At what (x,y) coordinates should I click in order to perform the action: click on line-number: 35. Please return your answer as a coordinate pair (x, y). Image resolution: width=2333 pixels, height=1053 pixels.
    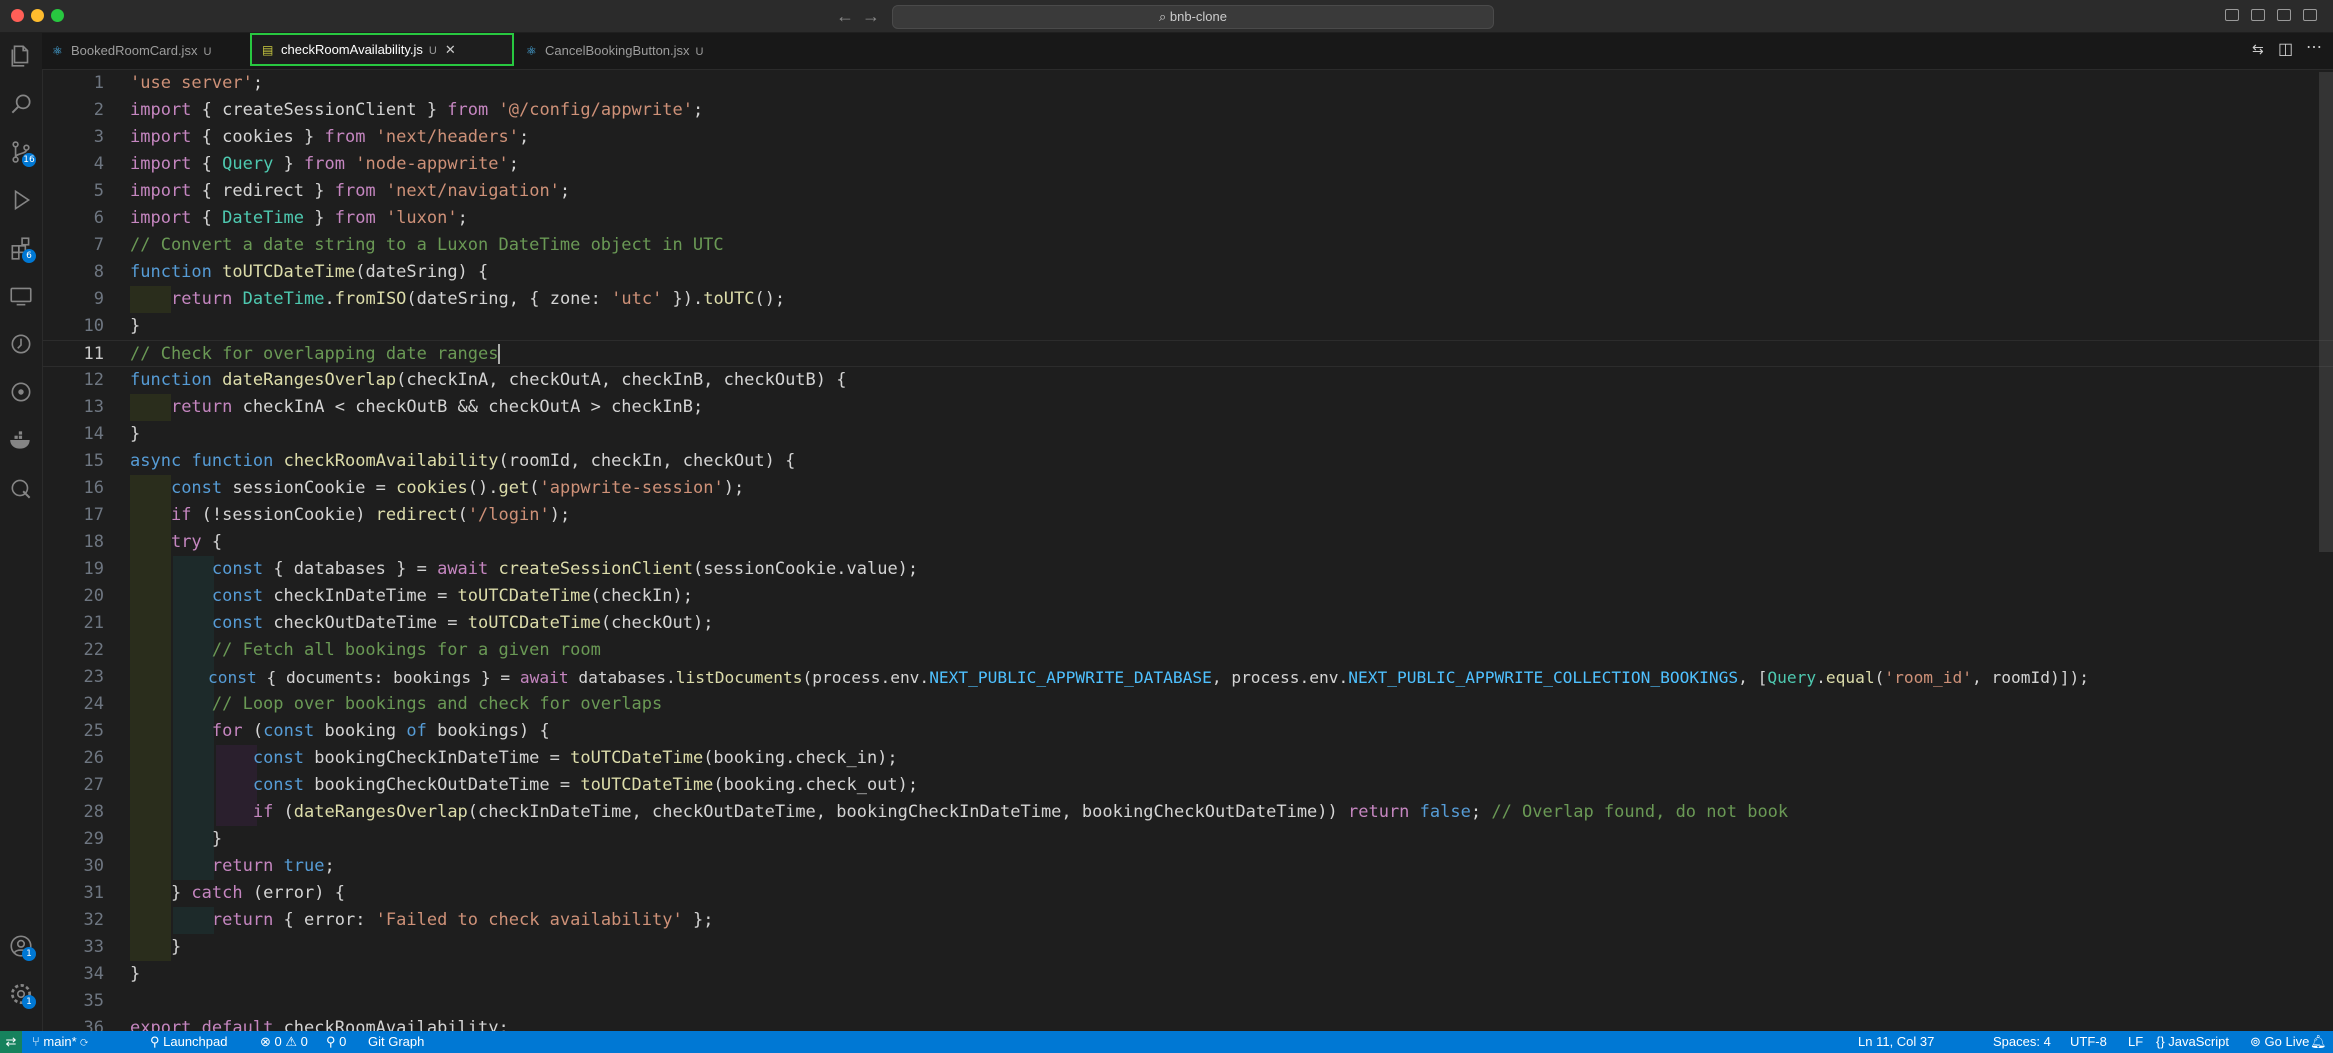
    Looking at the image, I should click on (93, 1001).